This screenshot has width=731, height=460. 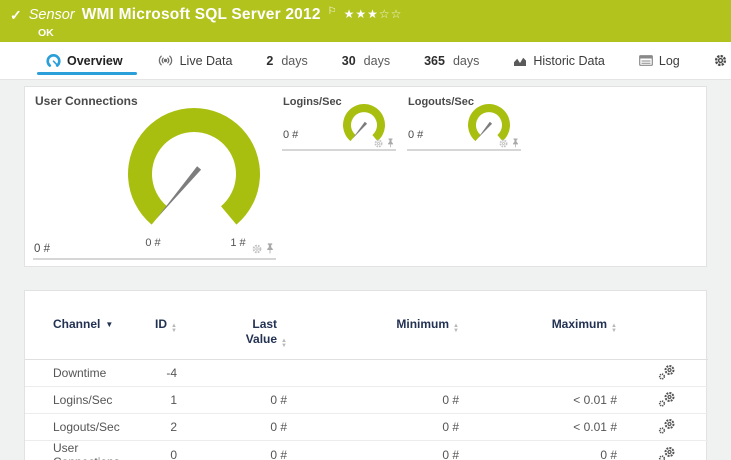 What do you see at coordinates (416, 135) in the screenshot?
I see `logouts-gauge-value: 0 #` at bounding box center [416, 135].